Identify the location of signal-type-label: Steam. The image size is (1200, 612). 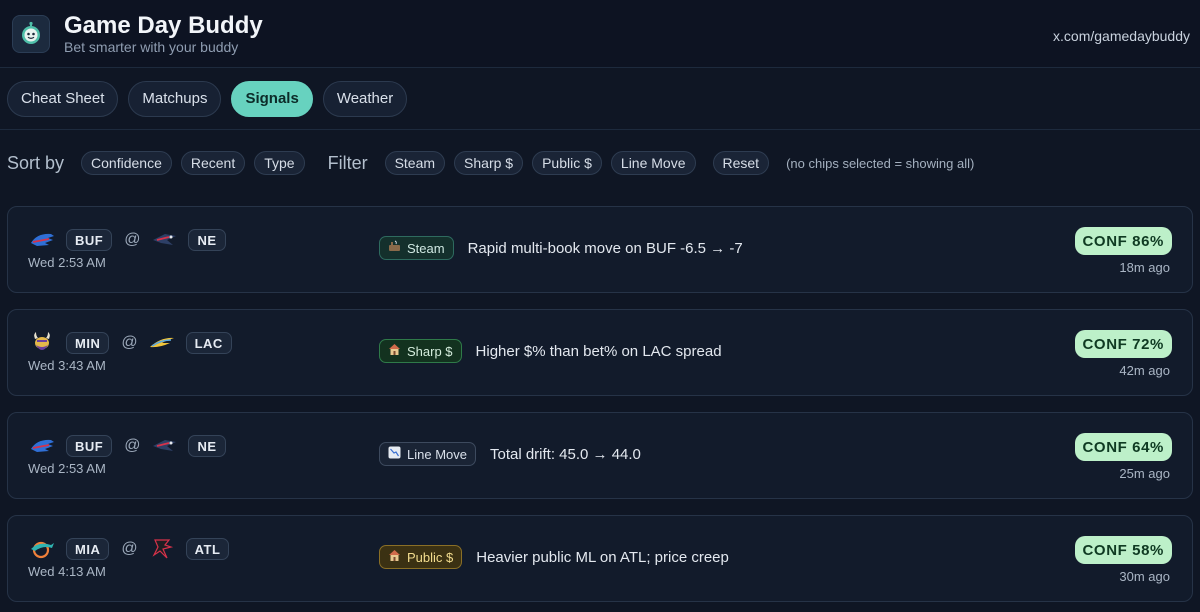
(426, 248).